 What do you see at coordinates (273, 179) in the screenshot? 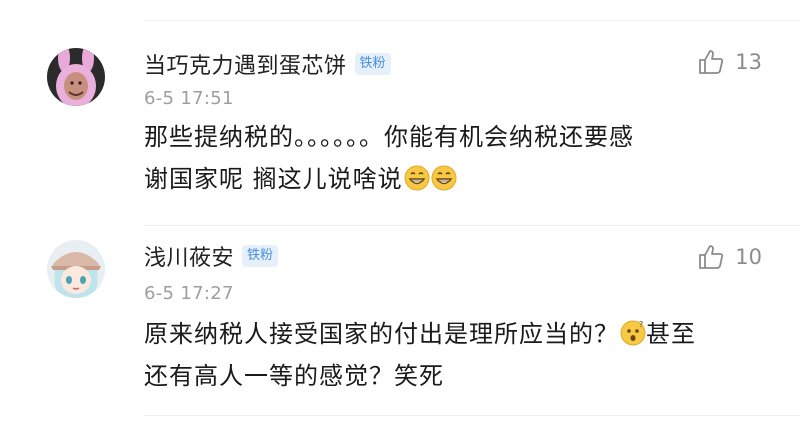
I see `comment-text-line2: 谢国家呢 搁这儿说啥说` at bounding box center [273, 179].